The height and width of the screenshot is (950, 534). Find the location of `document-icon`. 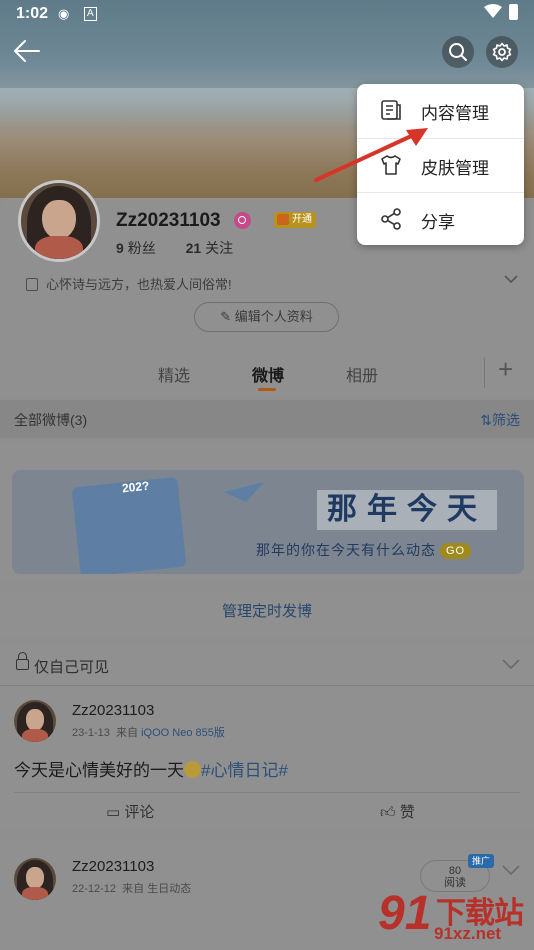

document-icon is located at coordinates (391, 110).